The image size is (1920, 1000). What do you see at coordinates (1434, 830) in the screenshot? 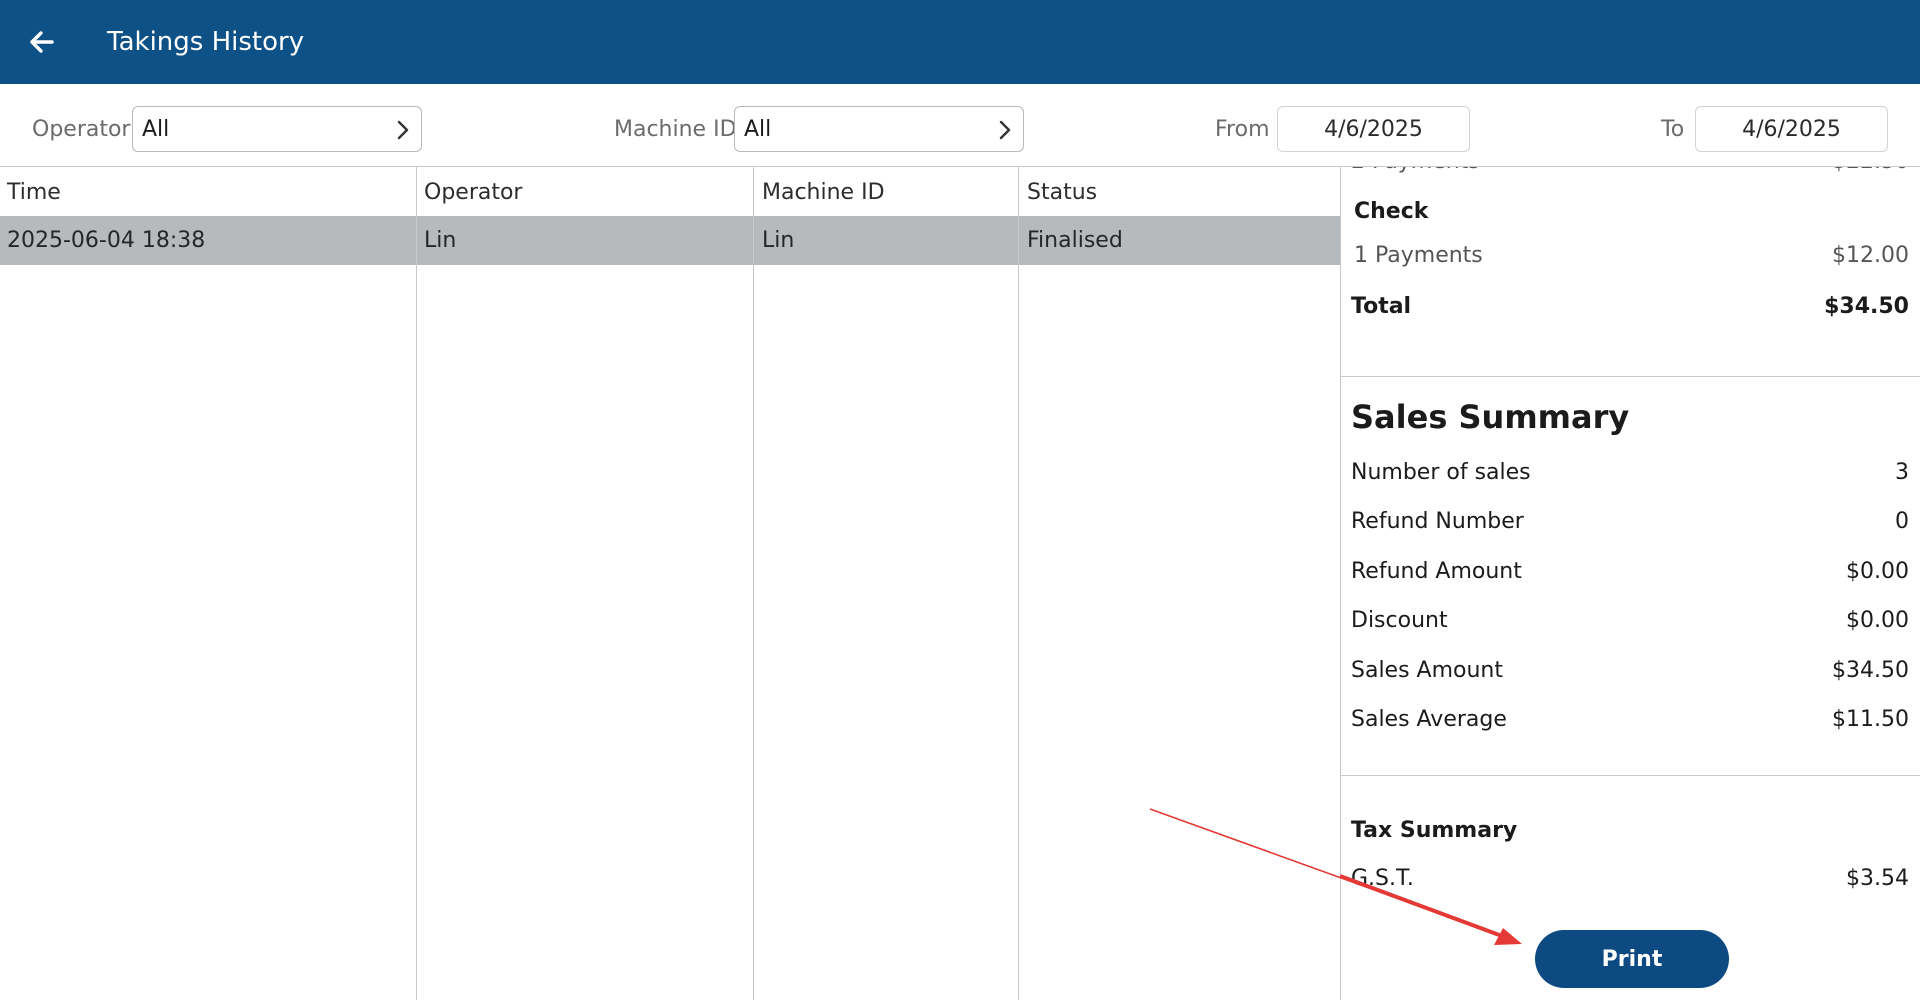
I see `tax-summary-title: Tax Summary` at bounding box center [1434, 830].